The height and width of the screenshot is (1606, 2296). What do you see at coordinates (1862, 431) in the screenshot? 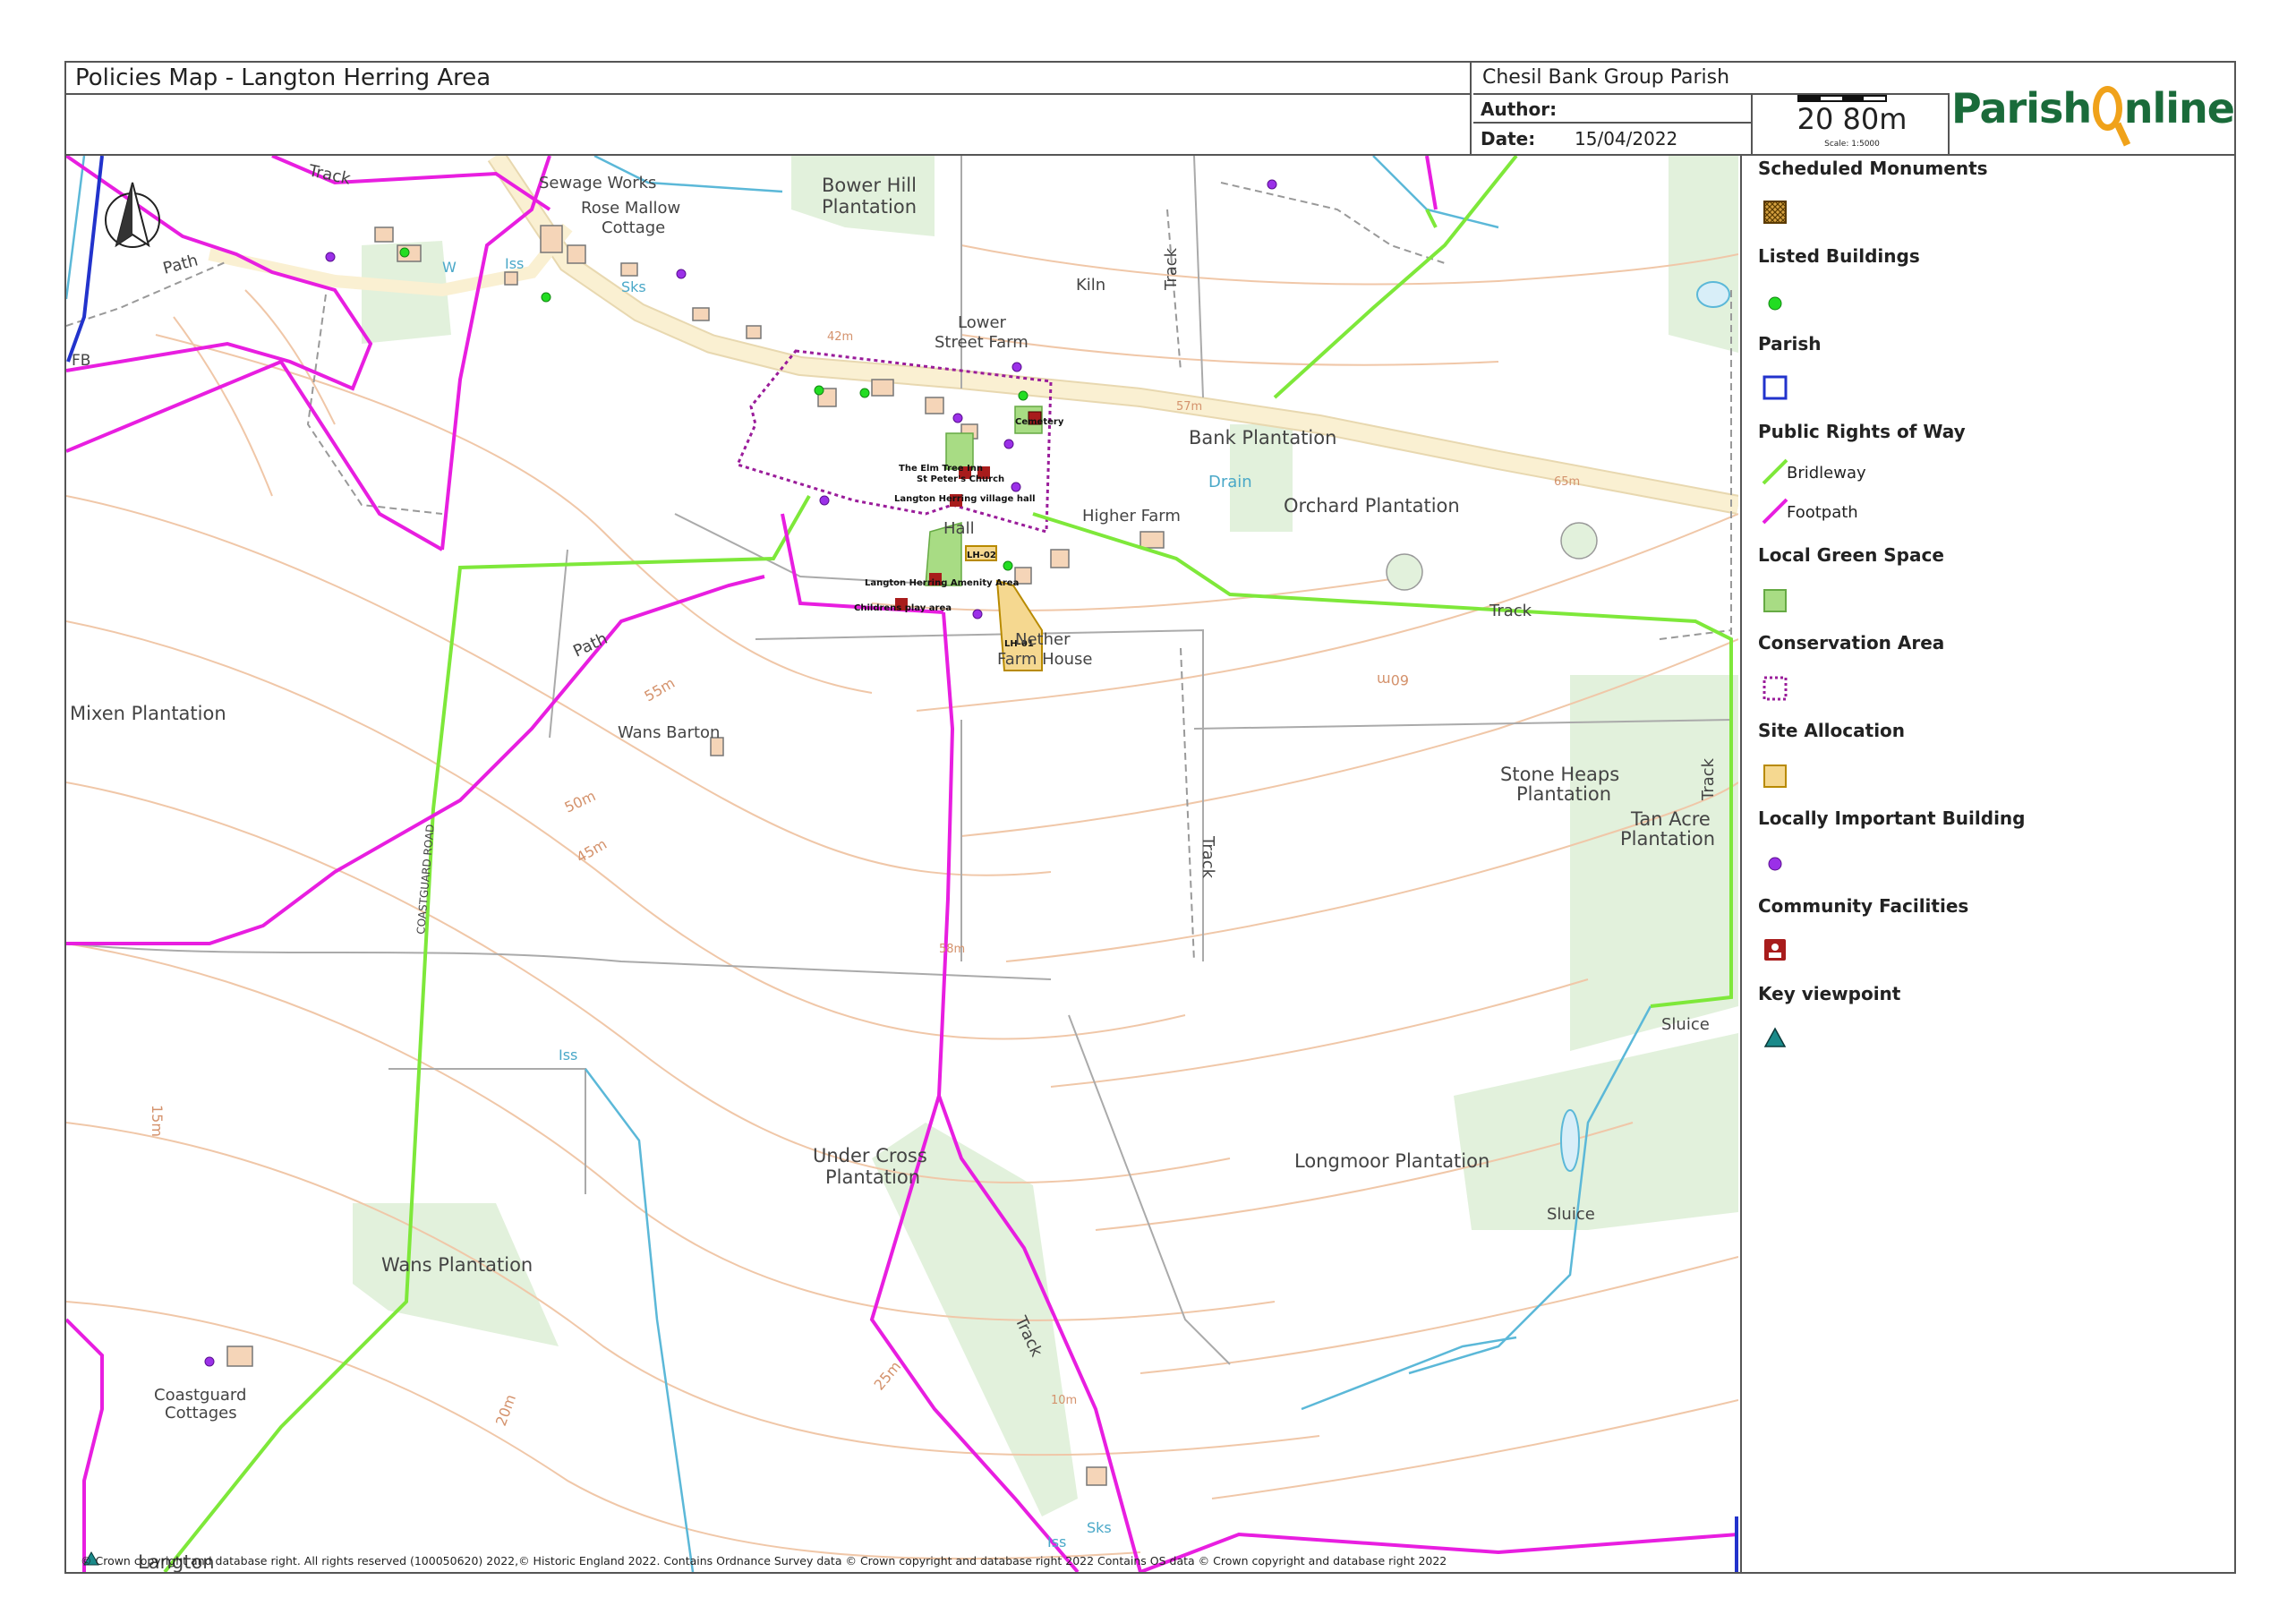
I see `legend-heading-public-rights-of-way: Public Rights of Way` at bounding box center [1862, 431].